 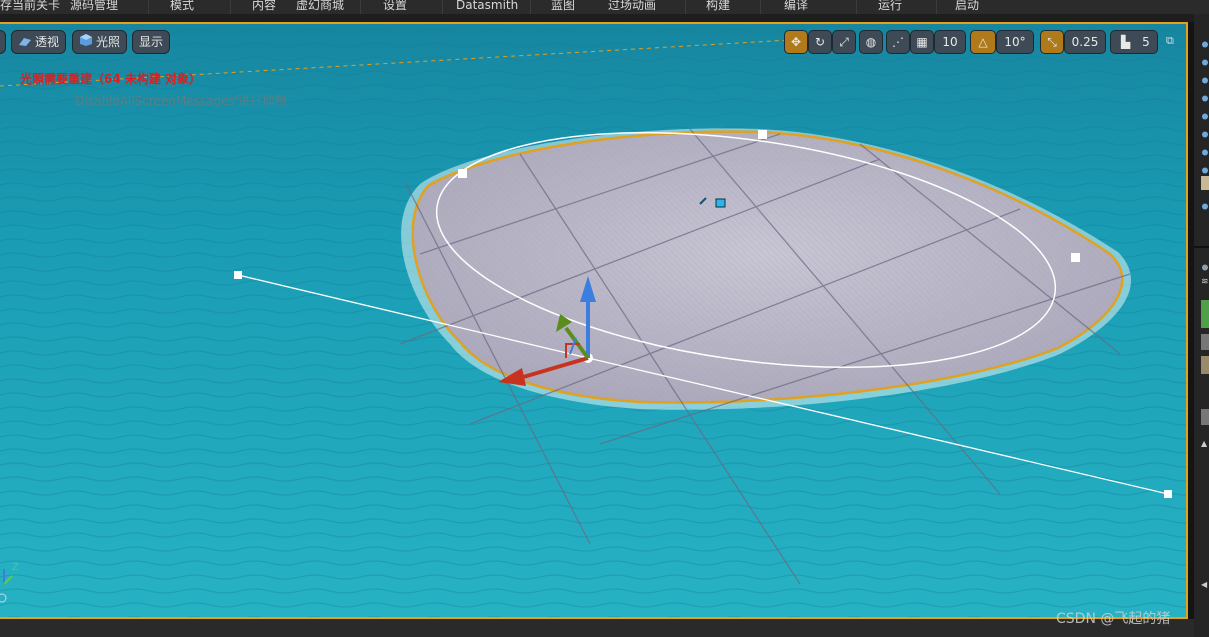 I want to click on world-icon: ◍, so click(x=871, y=42).